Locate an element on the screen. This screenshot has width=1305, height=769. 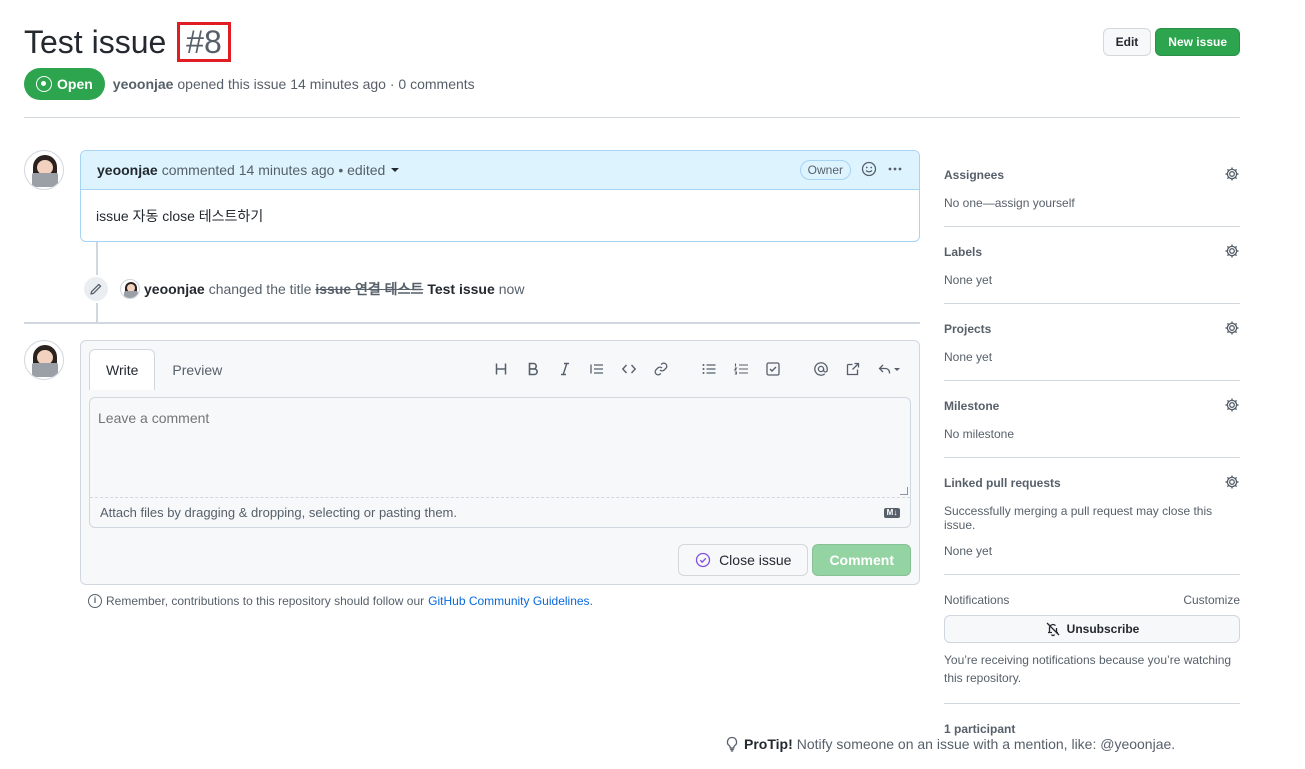
event-time: now is located at coordinates (512, 289).